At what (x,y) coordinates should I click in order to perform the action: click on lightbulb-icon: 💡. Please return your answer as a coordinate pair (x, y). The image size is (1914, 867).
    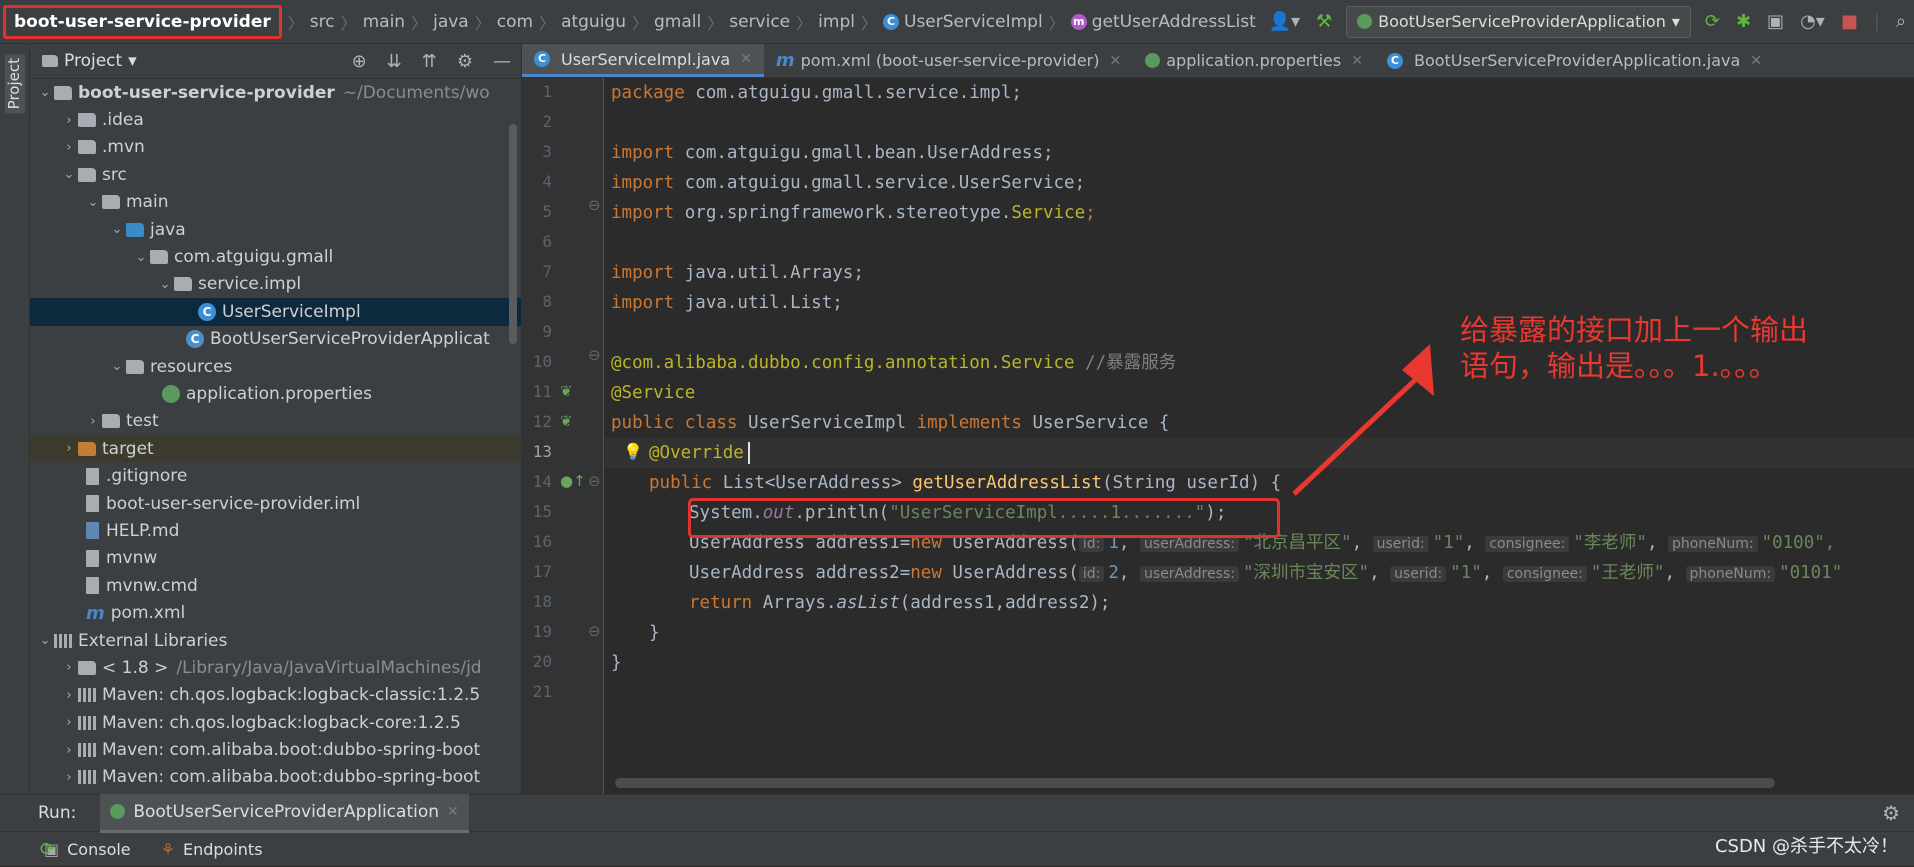
    Looking at the image, I should click on (633, 451).